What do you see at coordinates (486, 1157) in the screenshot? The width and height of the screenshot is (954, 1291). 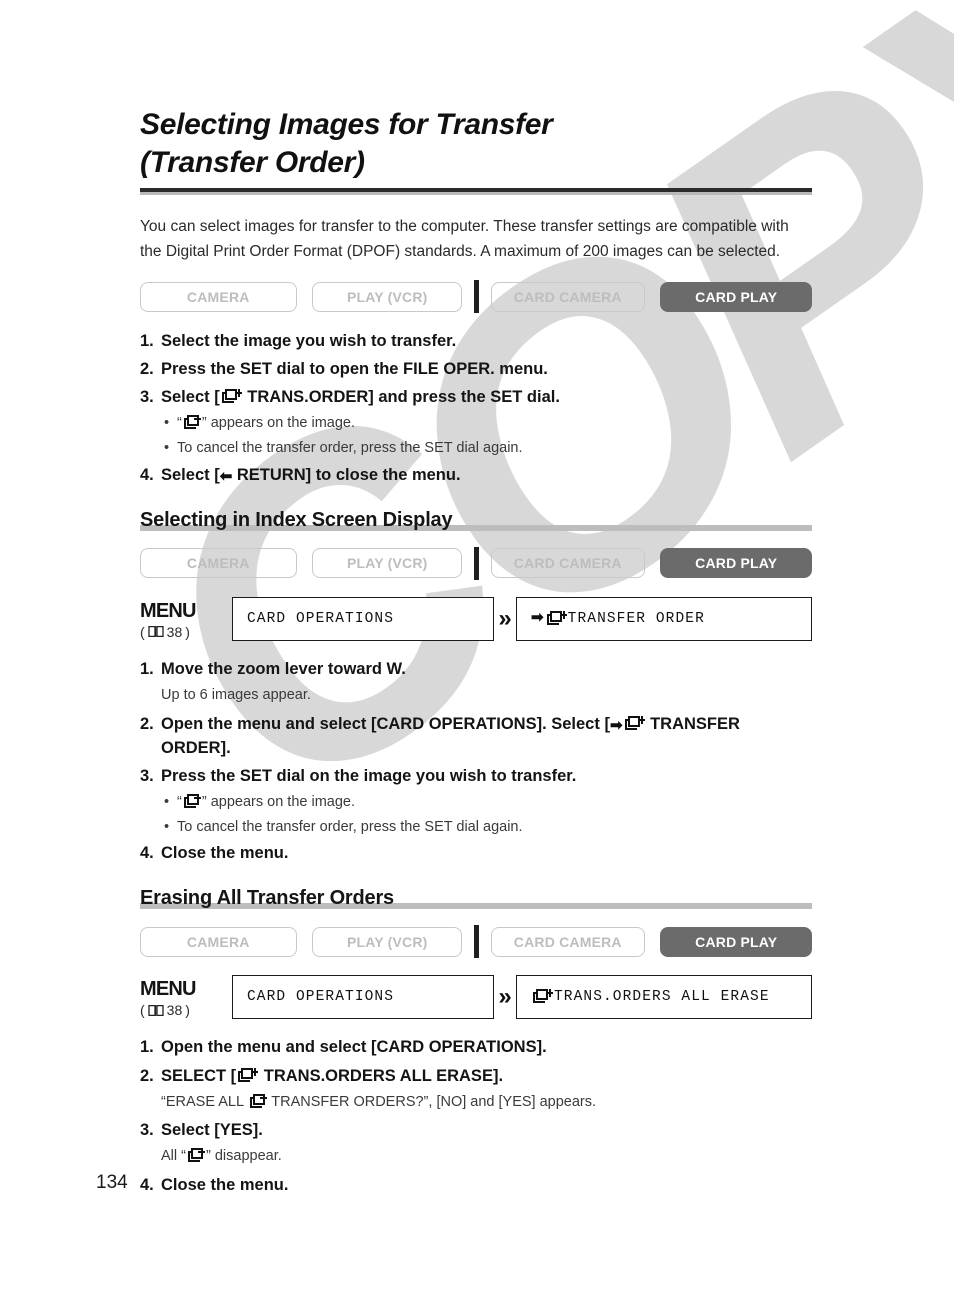 I see `step-note: All “ ” disappear.` at bounding box center [486, 1157].